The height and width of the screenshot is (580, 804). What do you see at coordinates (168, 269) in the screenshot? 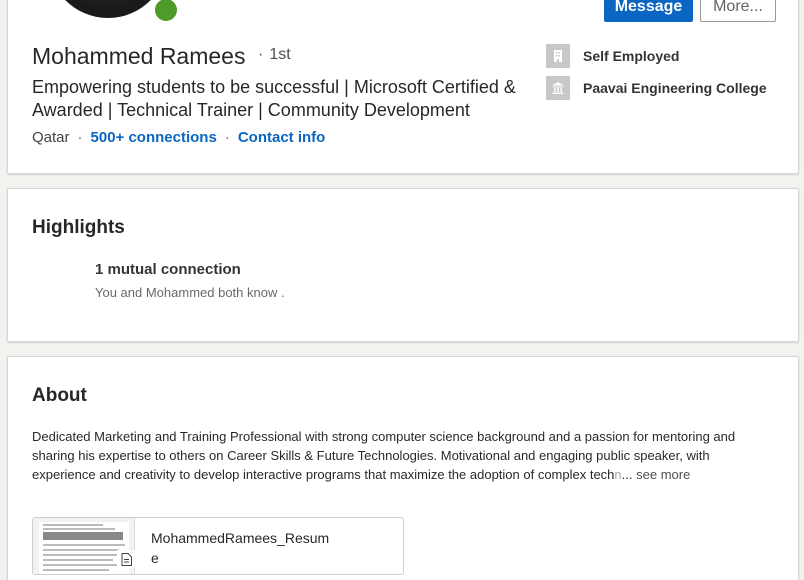
I see `mutual-connection-link: 1 mutual connection` at bounding box center [168, 269].